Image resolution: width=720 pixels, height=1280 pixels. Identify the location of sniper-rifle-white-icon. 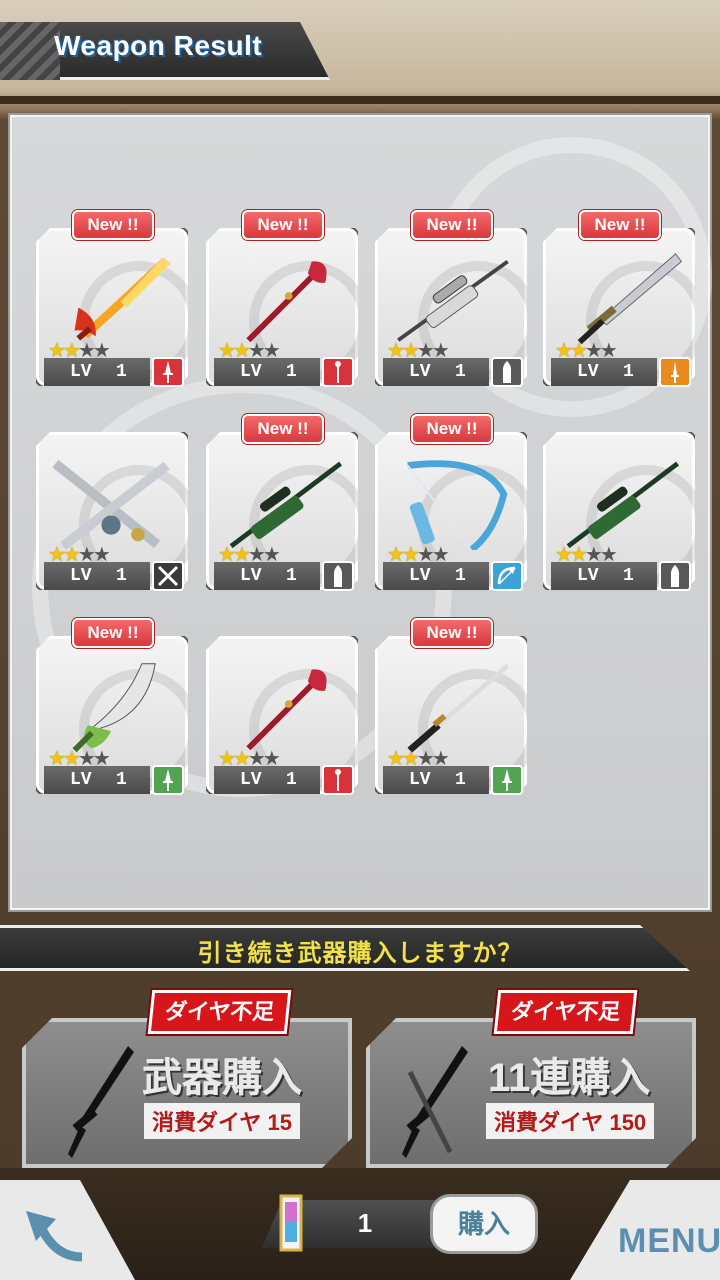
(453, 300).